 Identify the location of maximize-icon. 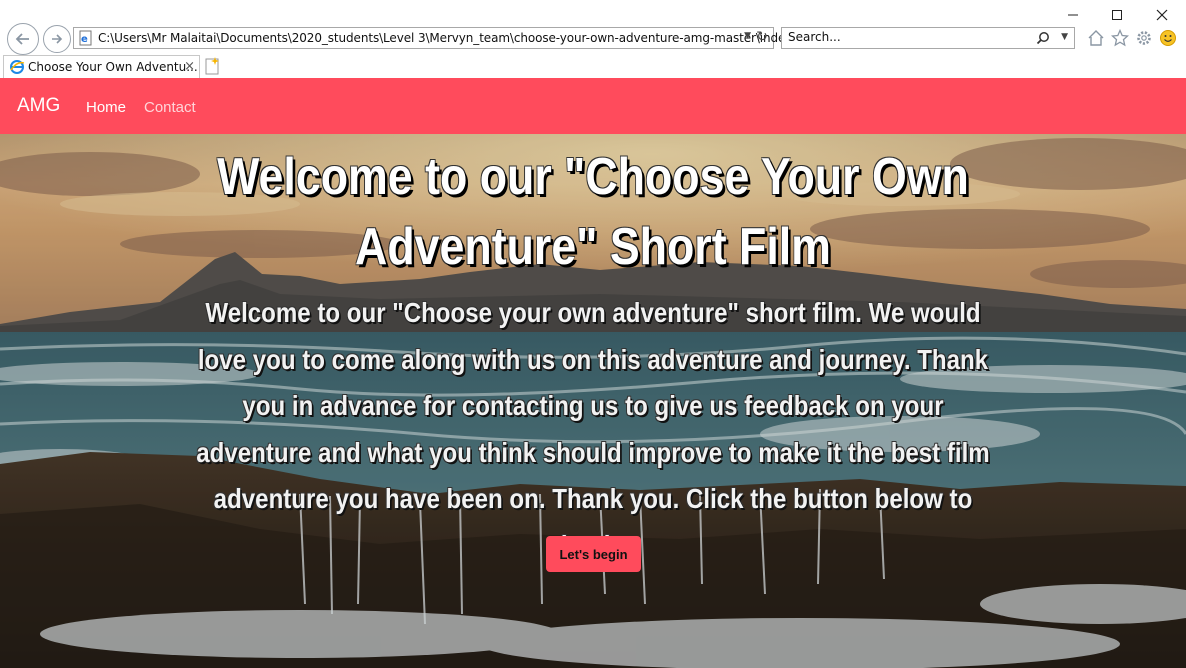
(1117, 15).